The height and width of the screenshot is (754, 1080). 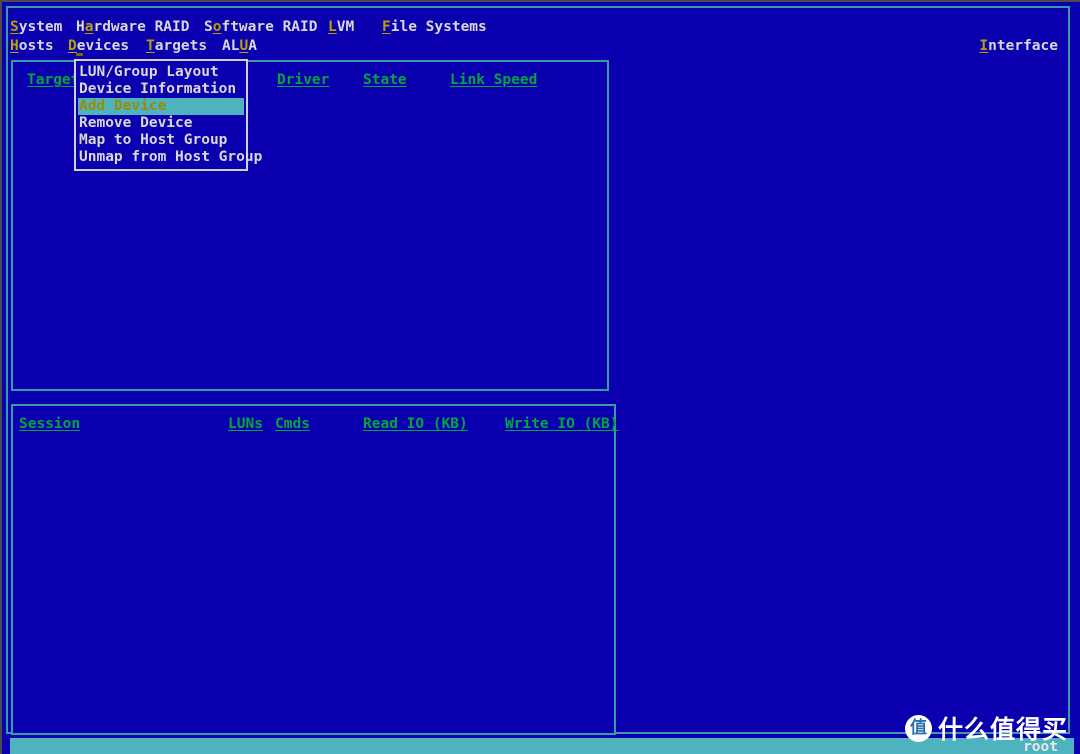 I want to click on menu-item-system-label: ystem, so click(x=40, y=27).